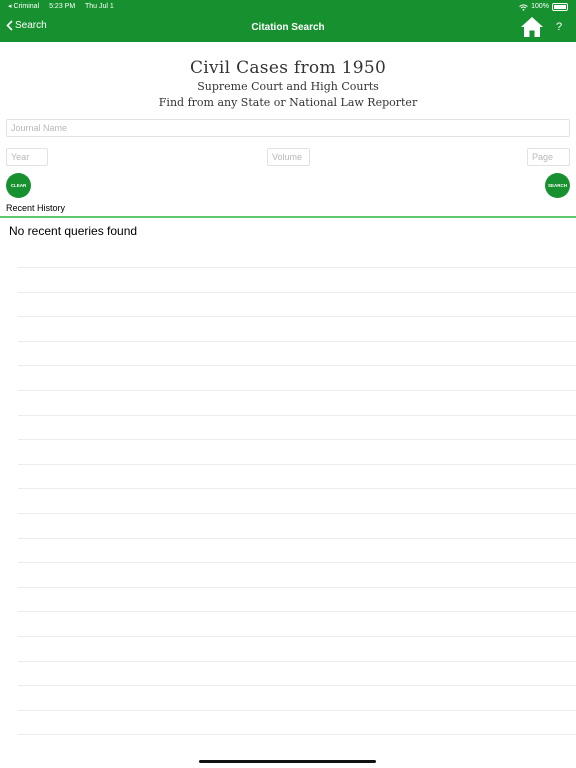 The width and height of the screenshot is (576, 768). What do you see at coordinates (288, 128) in the screenshot?
I see `journal-name-input` at bounding box center [288, 128].